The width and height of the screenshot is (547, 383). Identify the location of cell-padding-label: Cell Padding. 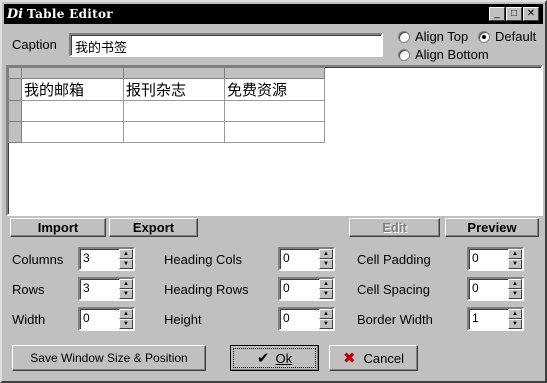
(394, 259).